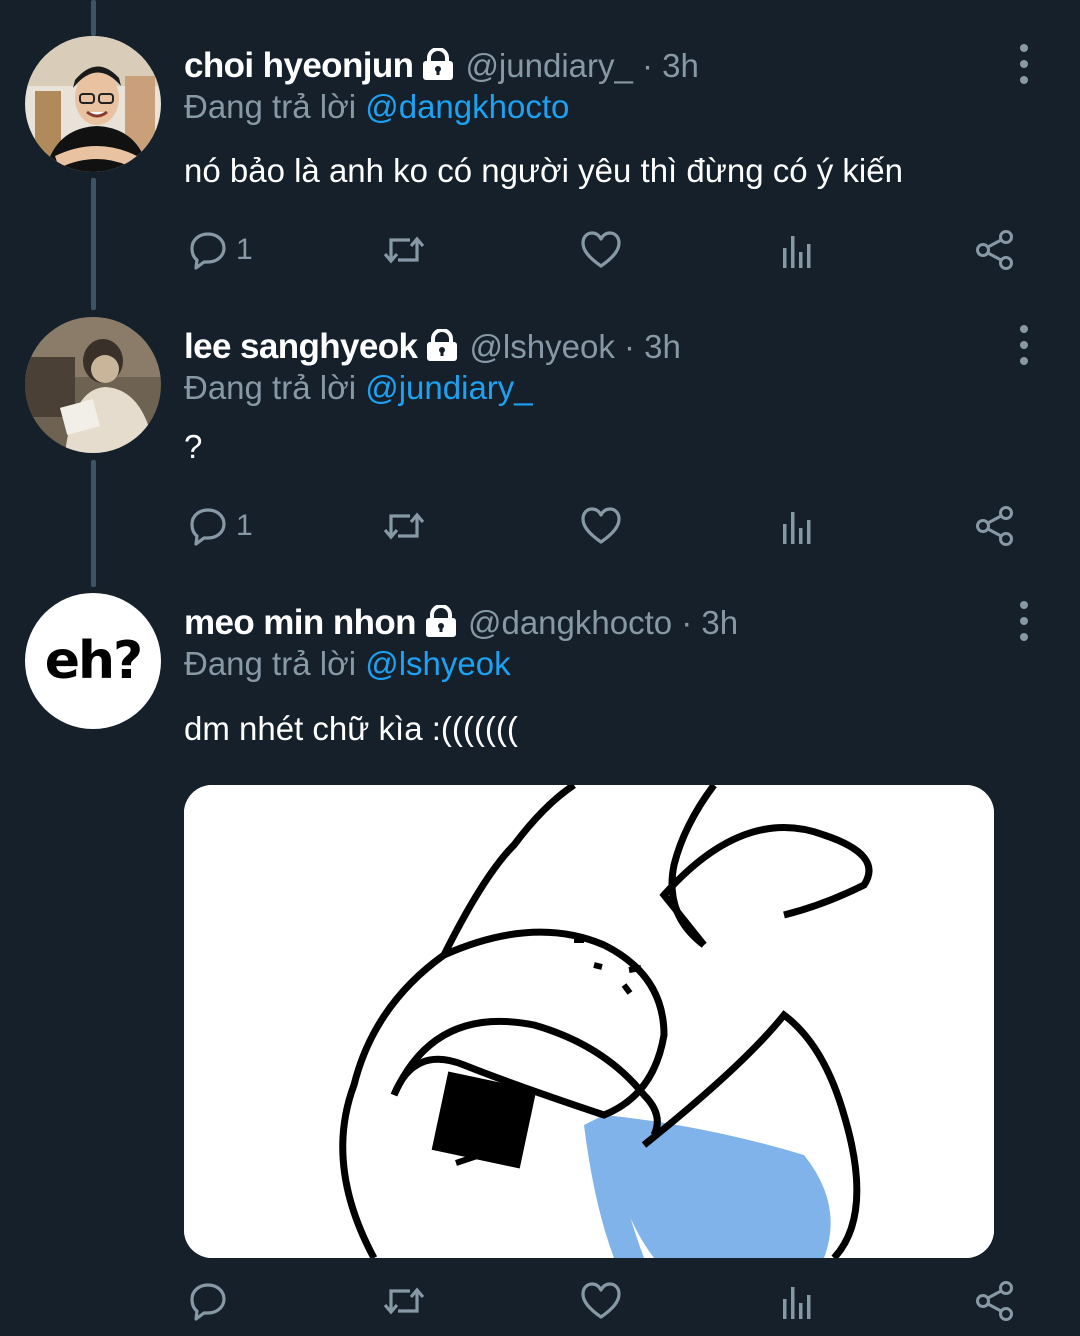 This screenshot has height=1336, width=1080. What do you see at coordinates (448, 387) in the screenshot?
I see `reply-mention-link: @jundiary_` at bounding box center [448, 387].